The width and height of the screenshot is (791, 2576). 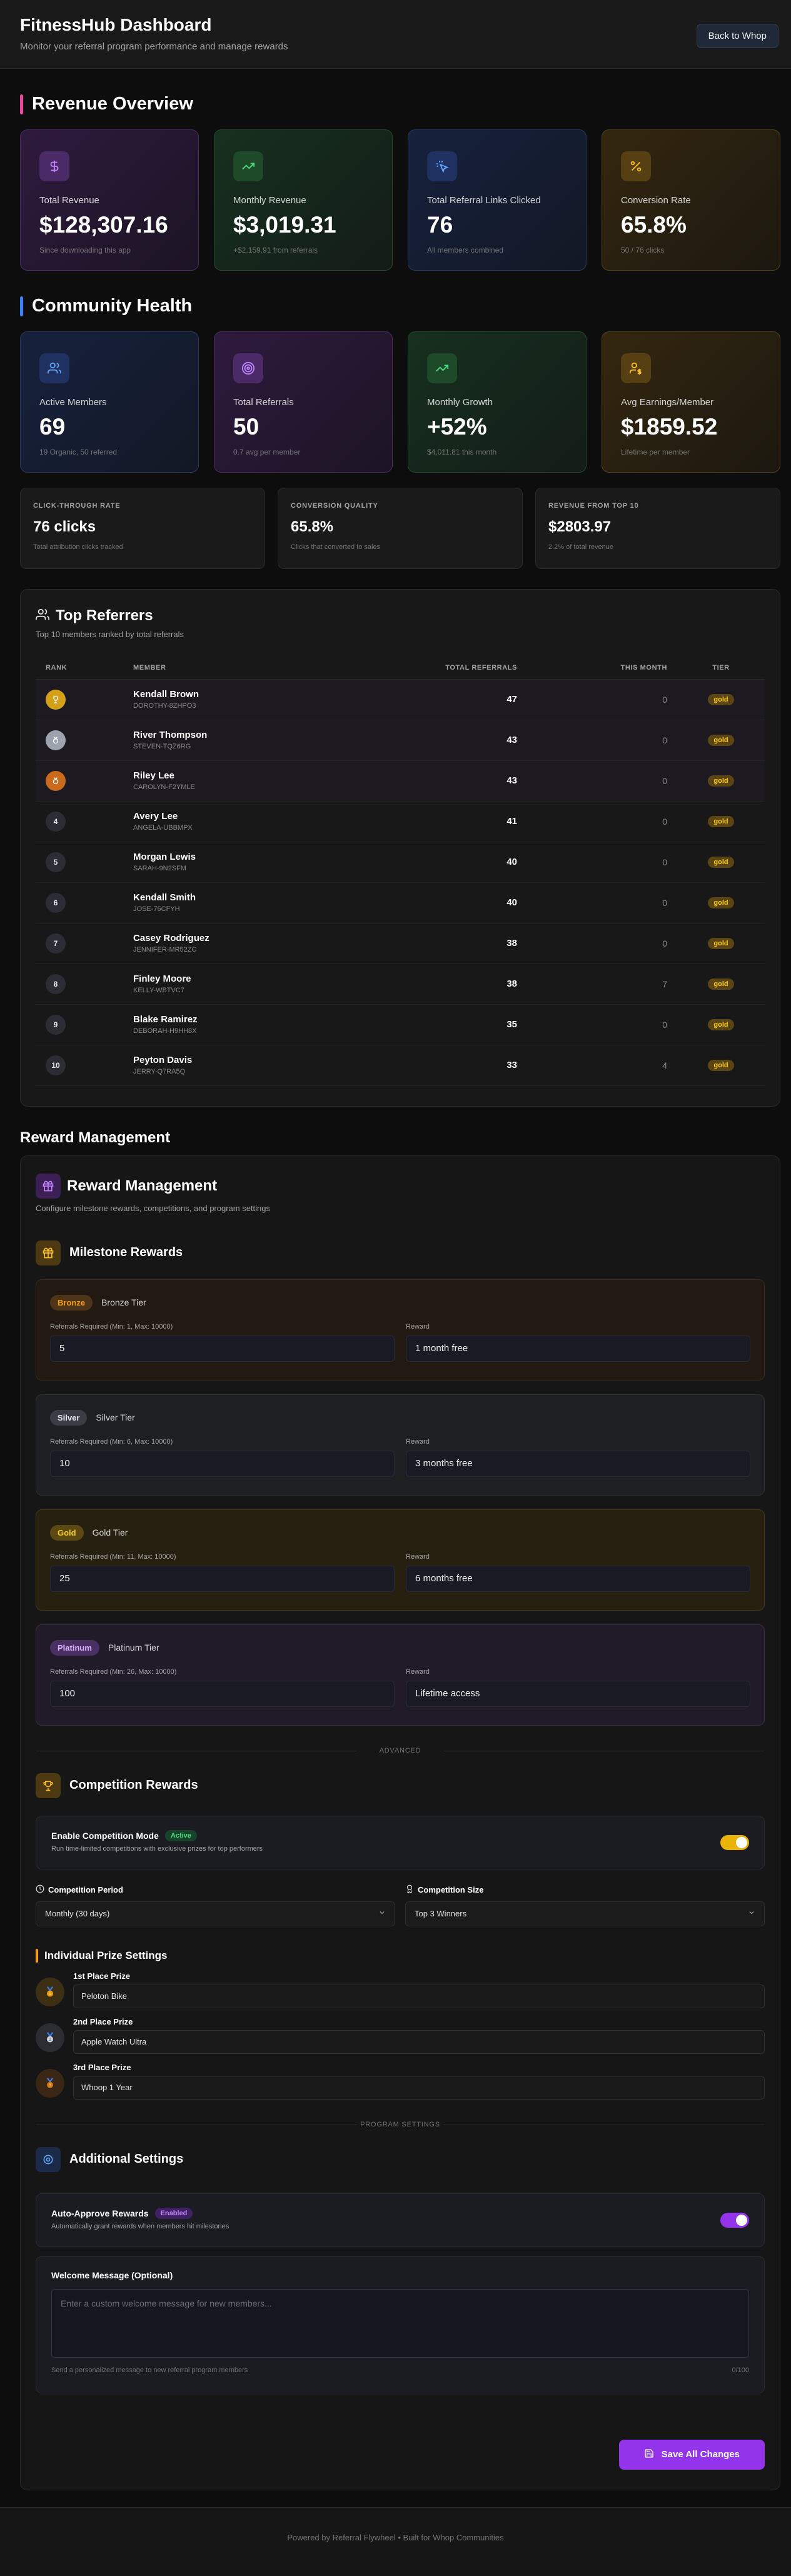 What do you see at coordinates (312, 526) in the screenshot?
I see `mini-value: 65.8%` at bounding box center [312, 526].